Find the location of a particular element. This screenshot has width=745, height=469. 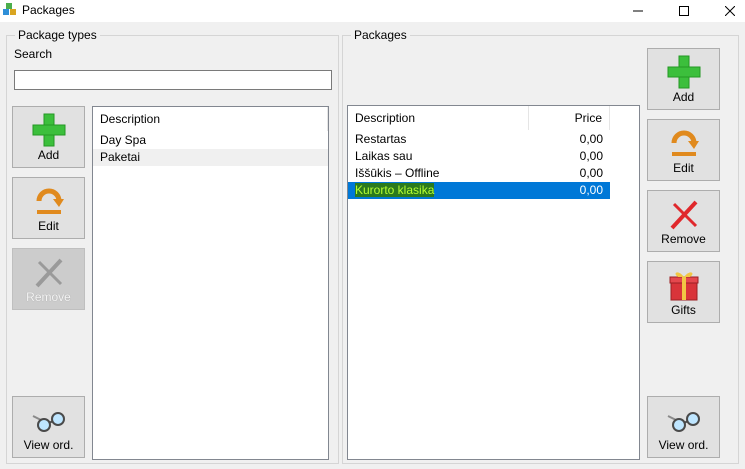

package-type-remove-button: Remove is located at coordinates (48, 279).